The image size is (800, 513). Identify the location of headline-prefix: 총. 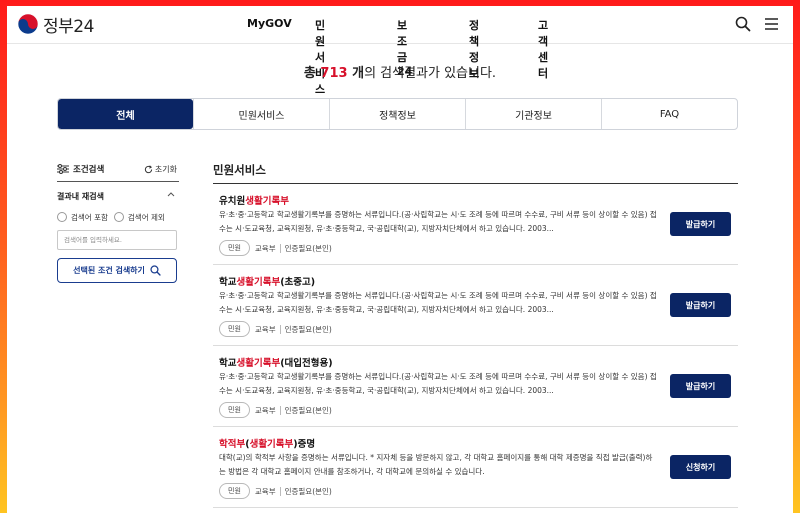
(312, 73).